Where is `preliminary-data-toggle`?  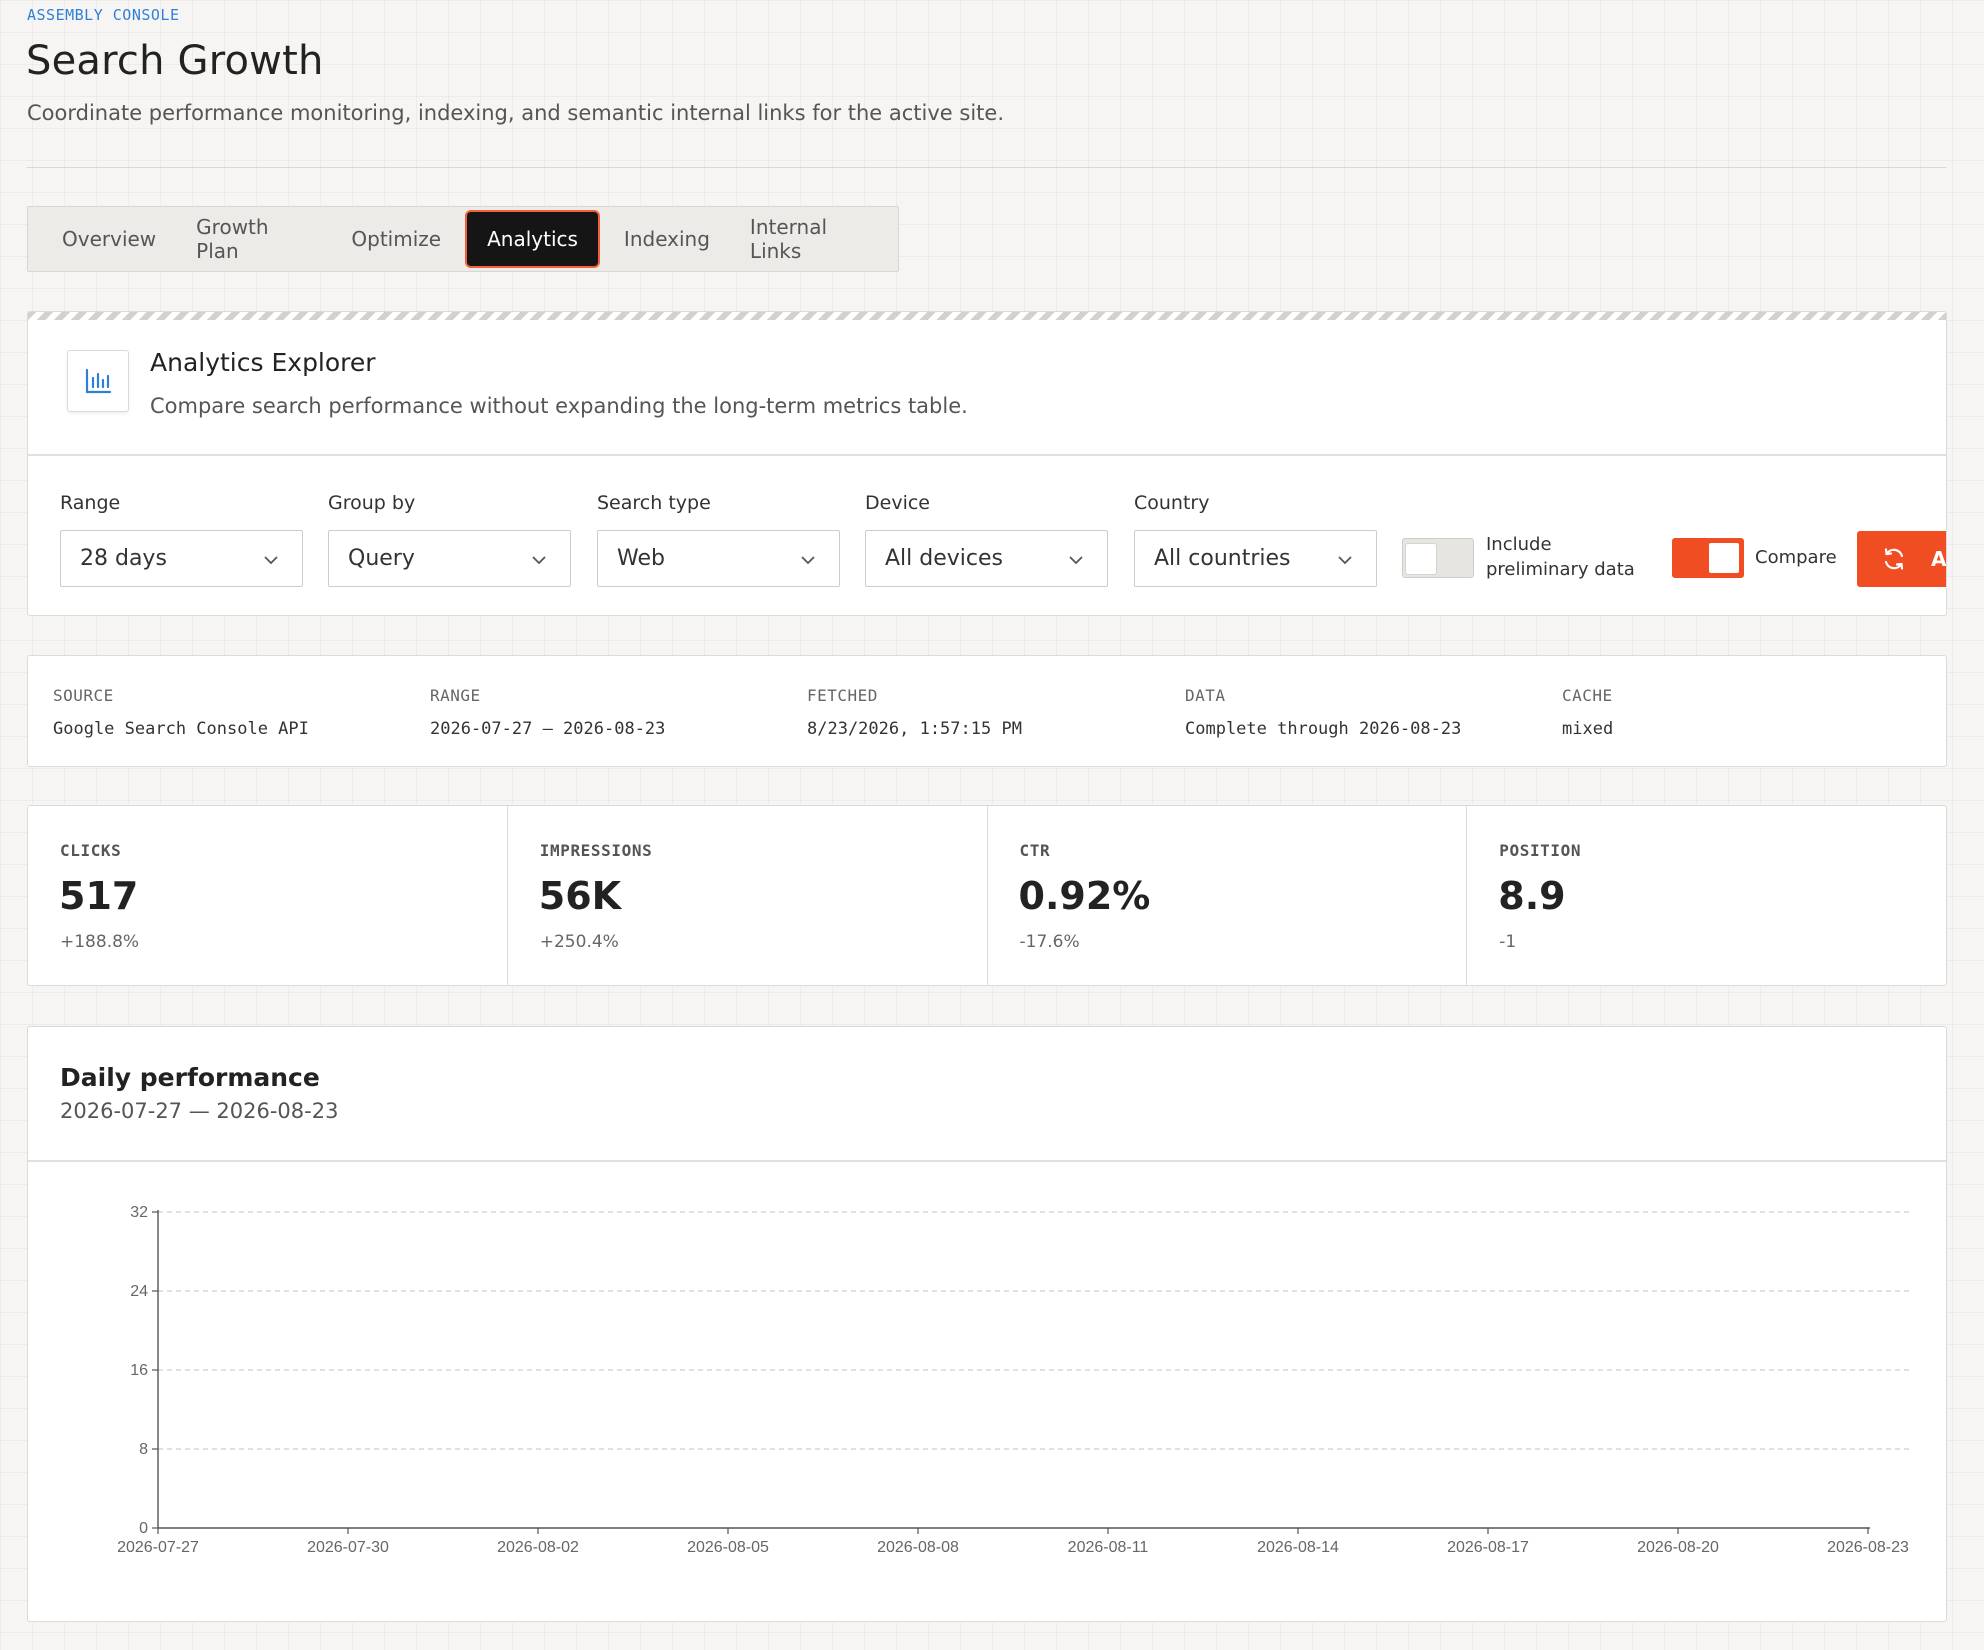 preliminary-data-toggle is located at coordinates (1438, 558).